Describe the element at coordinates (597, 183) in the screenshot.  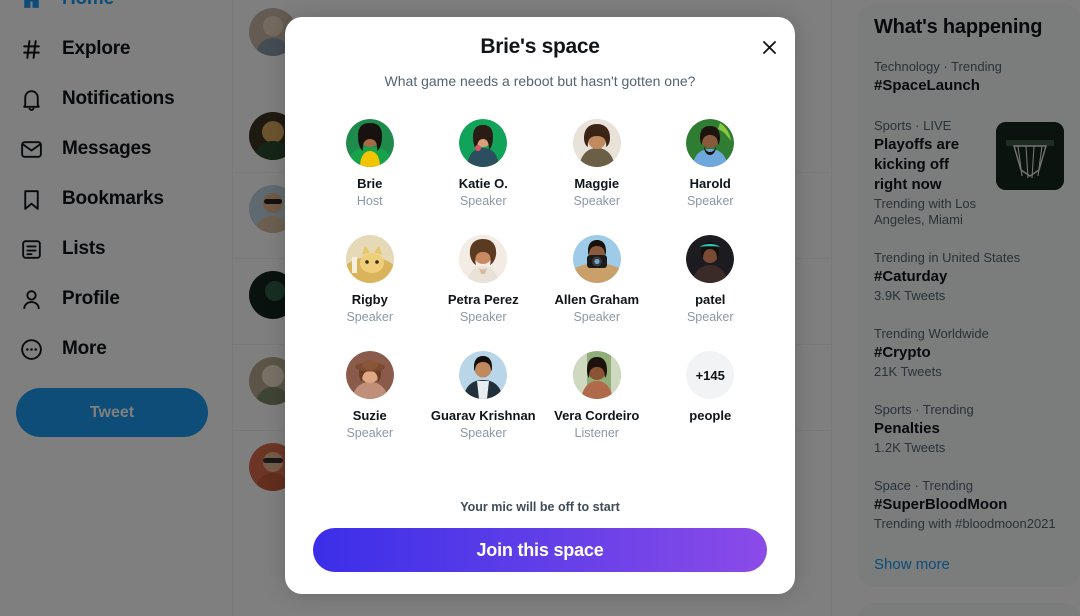
I see `participant-name: Maggie` at that location.